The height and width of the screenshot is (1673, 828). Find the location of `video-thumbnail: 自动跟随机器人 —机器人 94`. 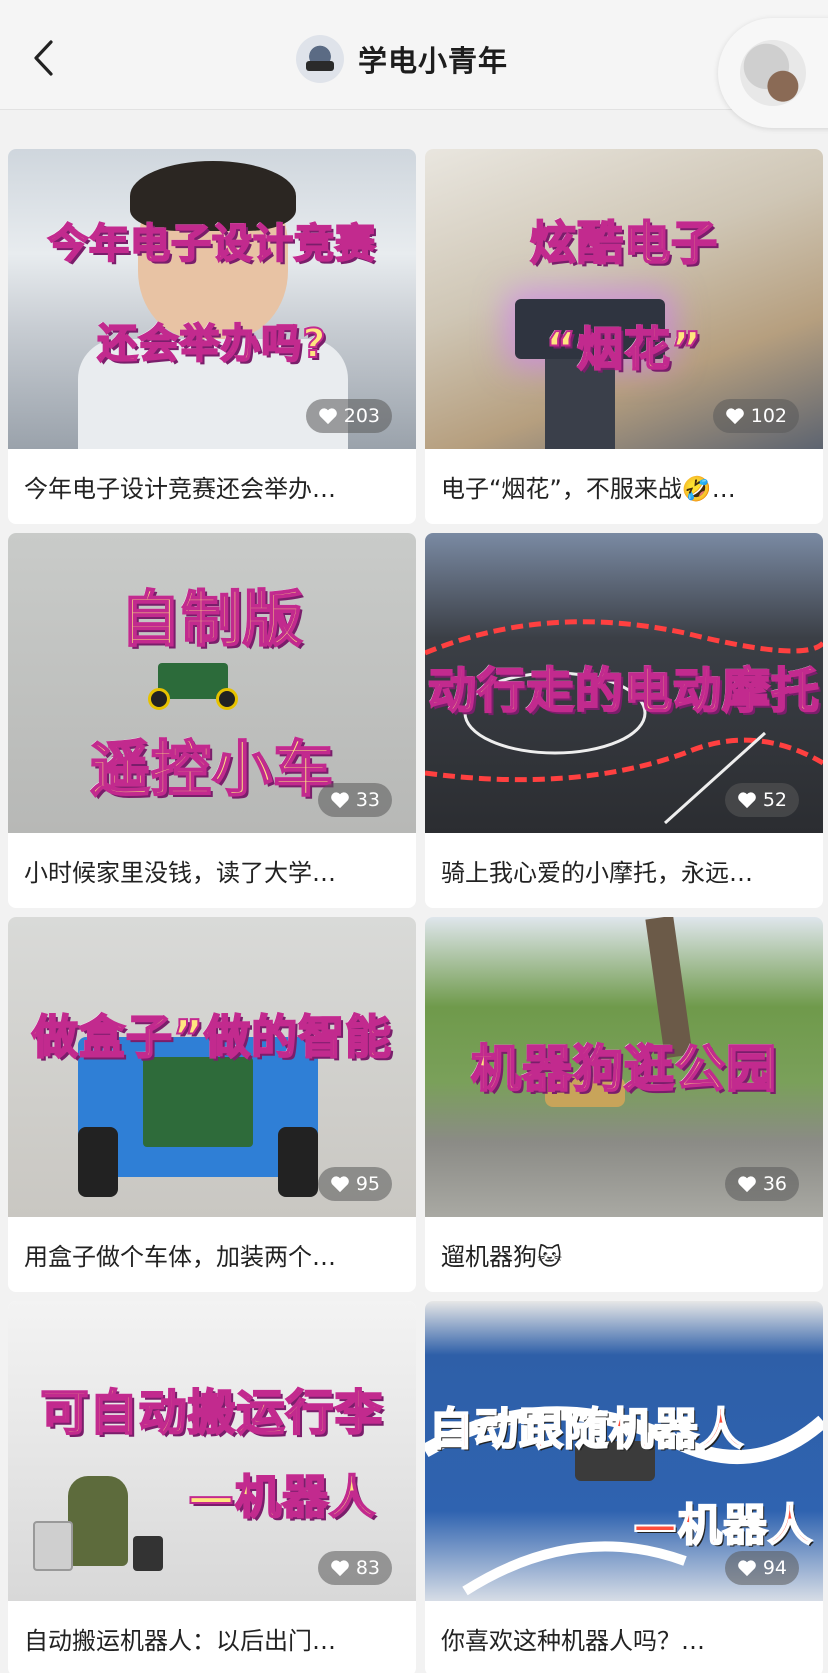

video-thumbnail: 自动跟随机器人 —机器人 94 is located at coordinates (624, 1451).